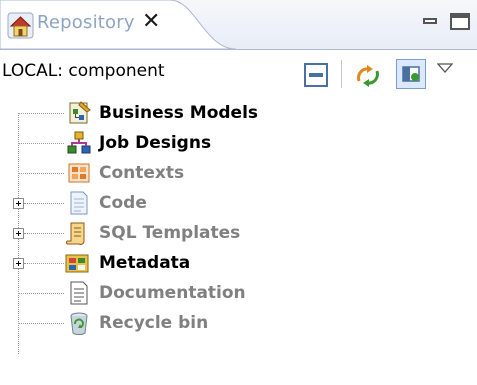 This screenshot has height=385, width=477. Describe the element at coordinates (155, 143) in the screenshot. I see `tree-item-label: Job Designs` at that location.